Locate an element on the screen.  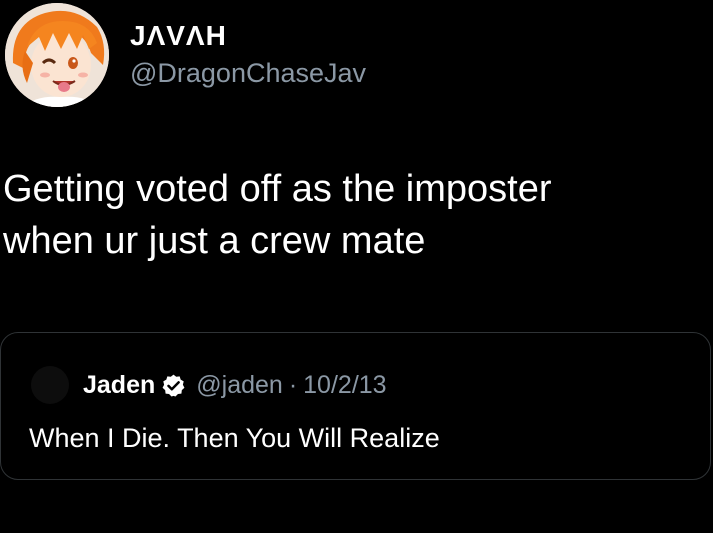
author-avatar is located at coordinates (57, 55).